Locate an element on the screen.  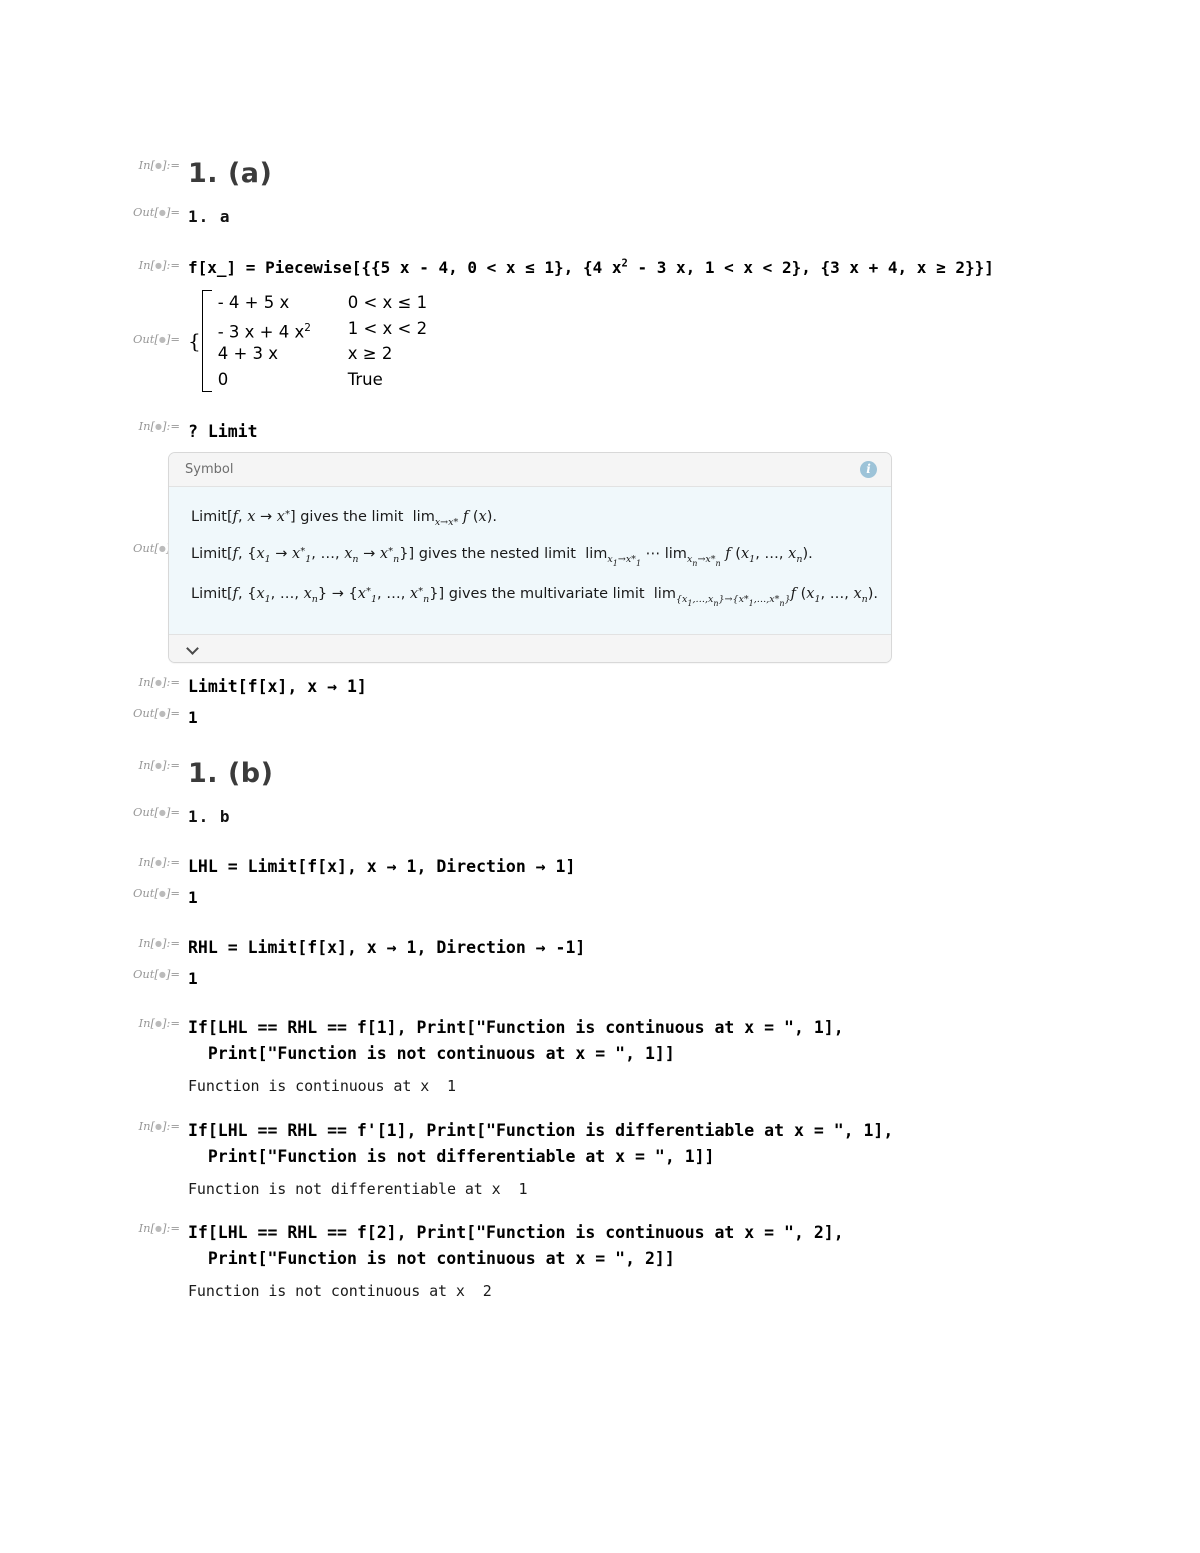
piecewise-brace: { is located at coordinates (194, 341).